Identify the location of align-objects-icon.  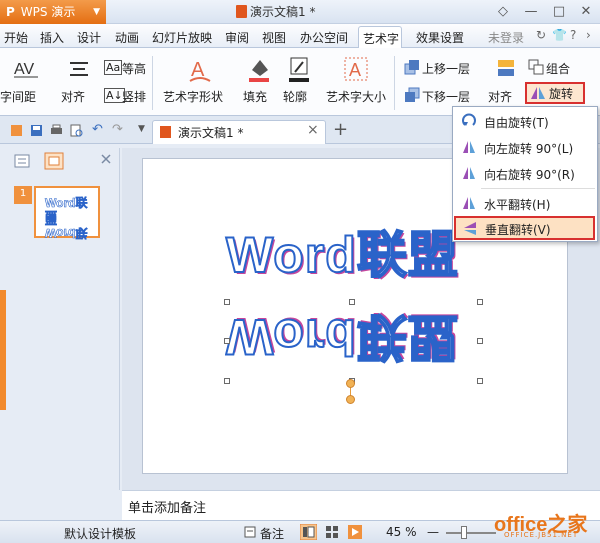
(506, 68).